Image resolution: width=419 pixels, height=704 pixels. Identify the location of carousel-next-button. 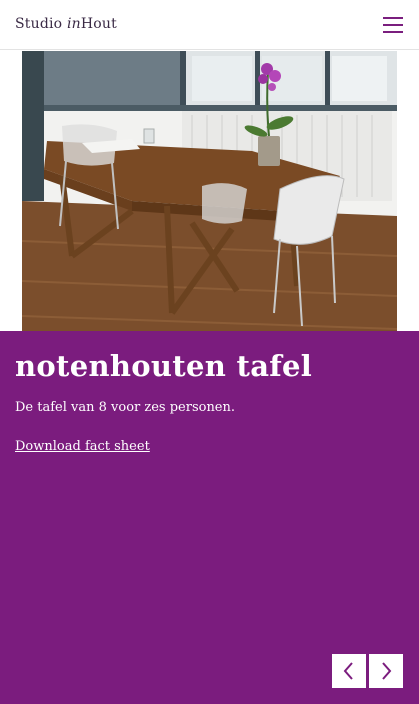
(386, 671).